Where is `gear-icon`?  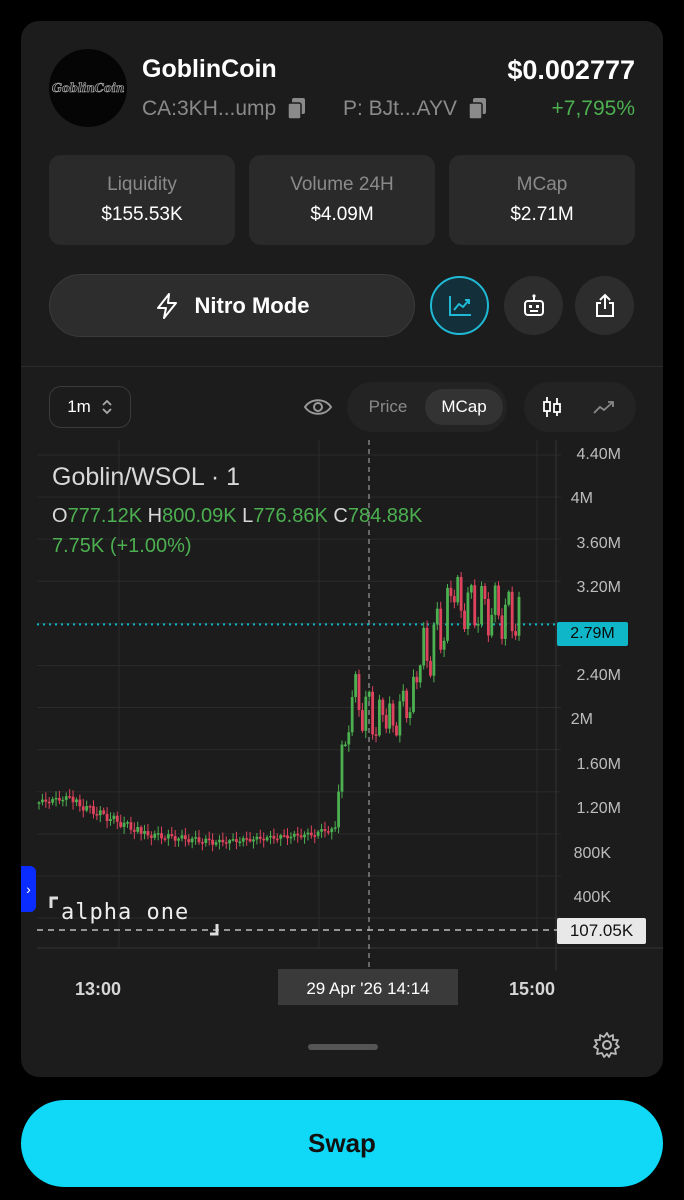 gear-icon is located at coordinates (607, 1045).